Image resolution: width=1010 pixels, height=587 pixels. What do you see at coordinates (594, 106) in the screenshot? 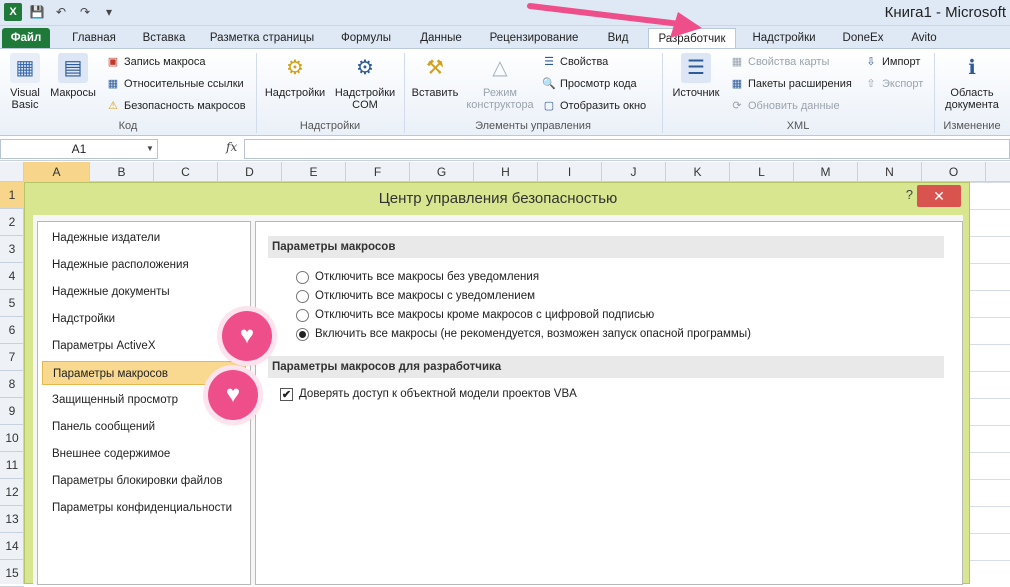
I see `show-window-button: ▢ Отобразить окно` at bounding box center [594, 106].